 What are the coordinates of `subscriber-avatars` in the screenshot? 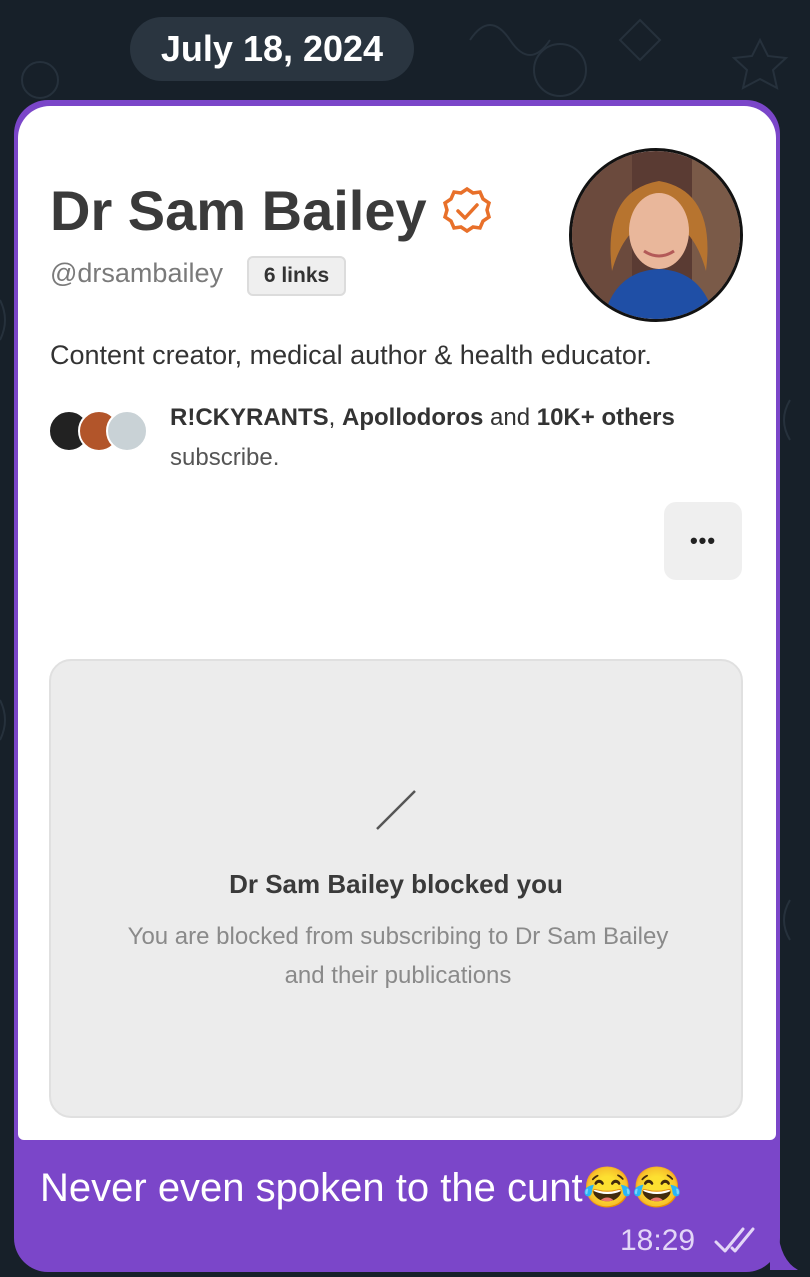 It's located at (98, 431).